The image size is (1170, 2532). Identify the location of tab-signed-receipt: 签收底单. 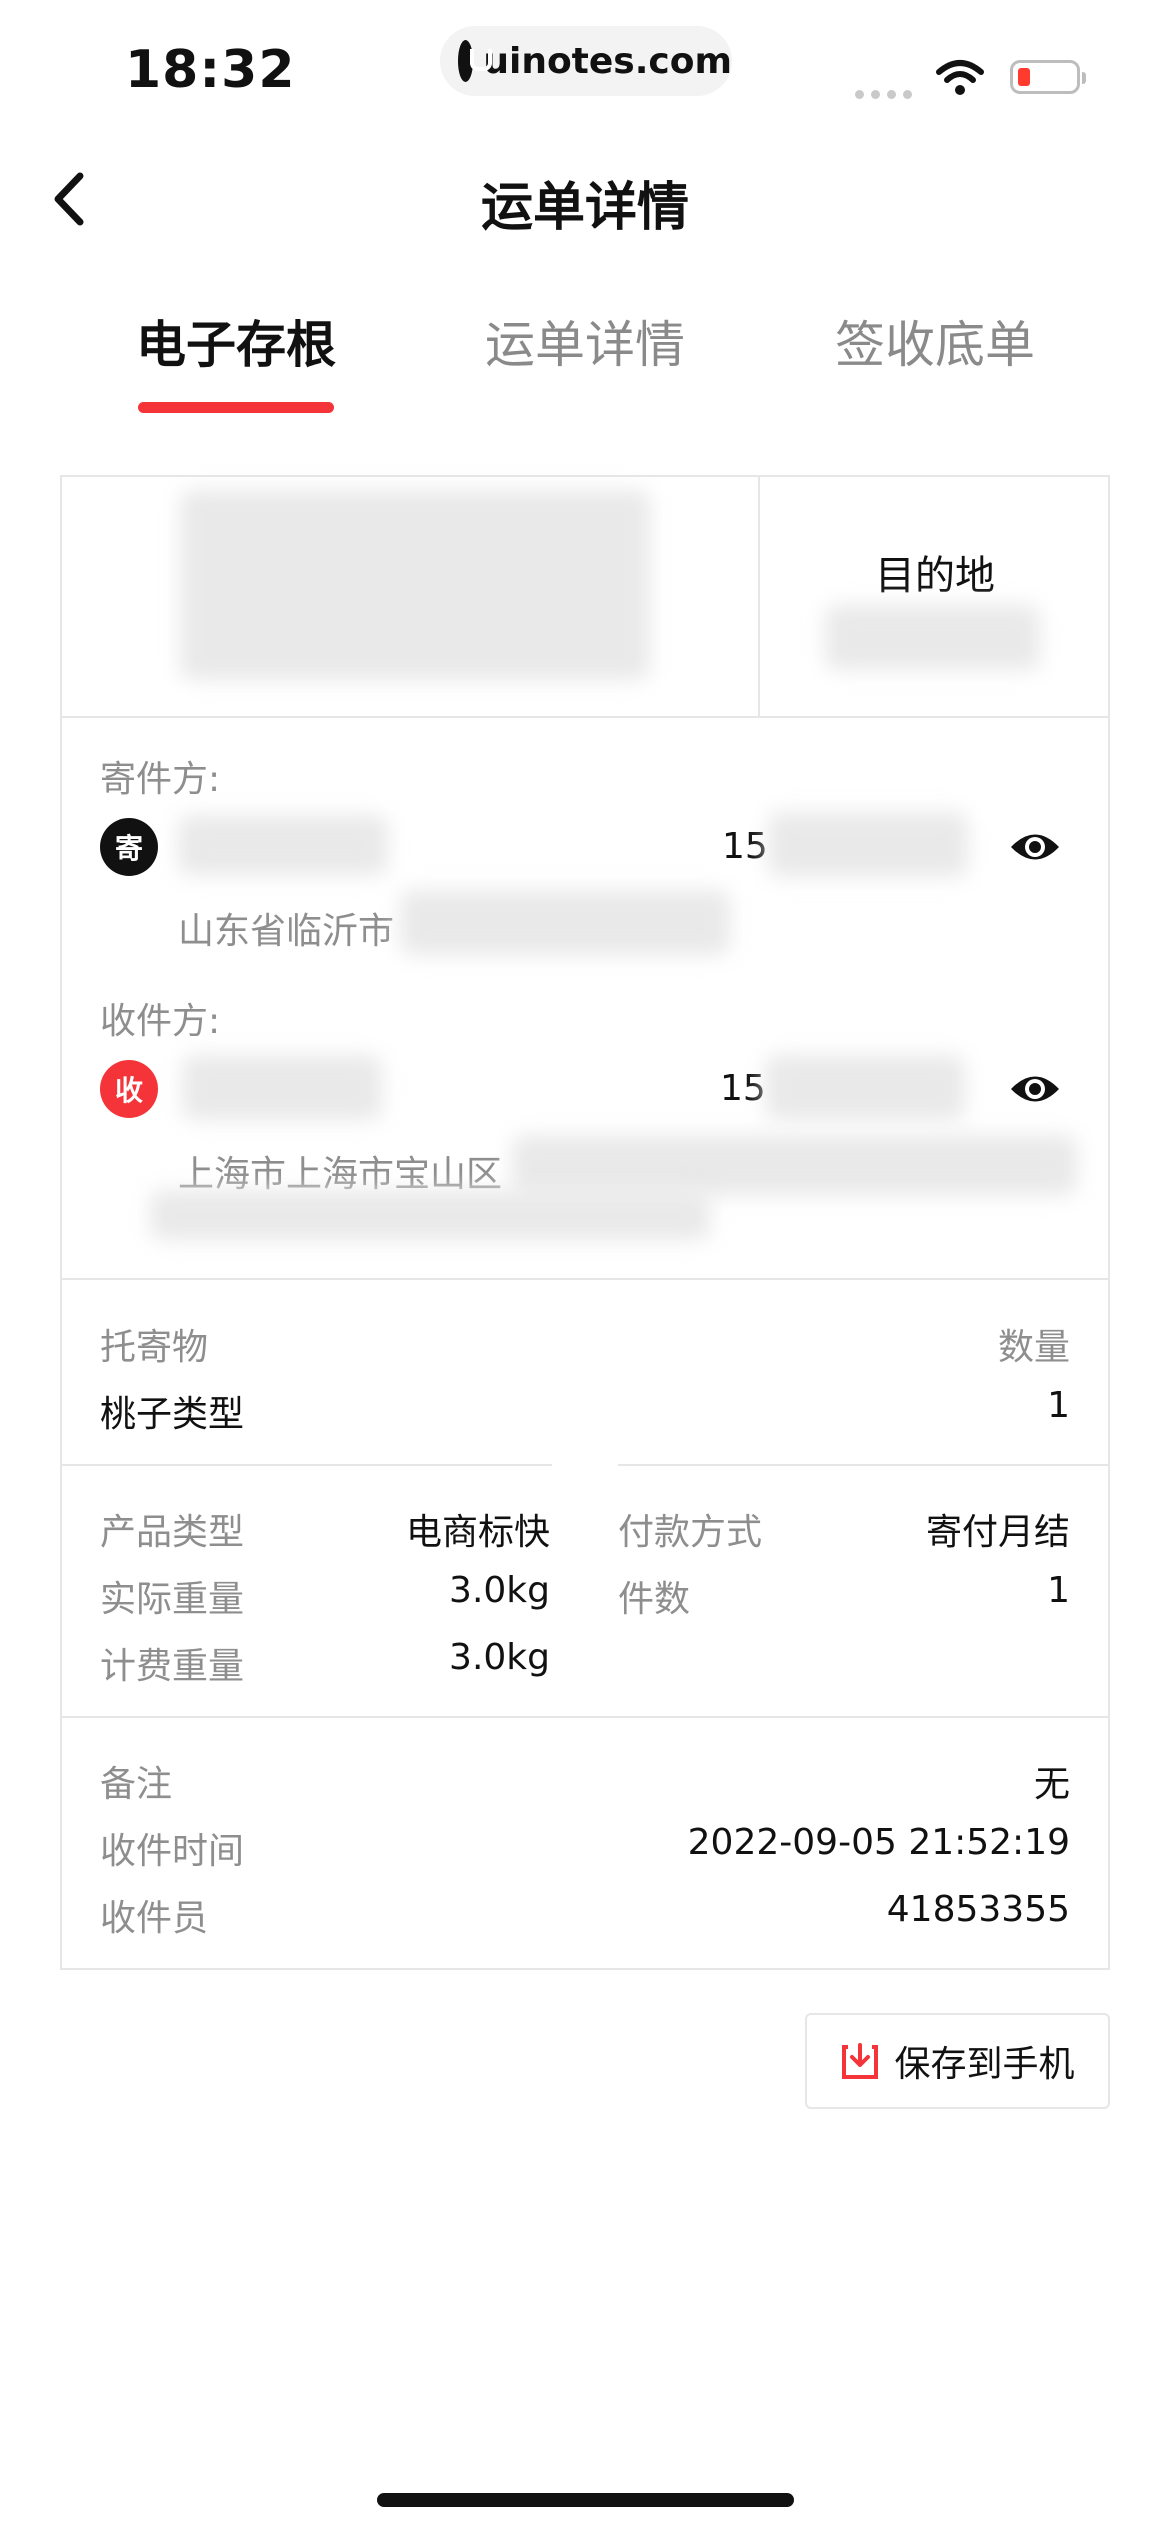
(935, 341).